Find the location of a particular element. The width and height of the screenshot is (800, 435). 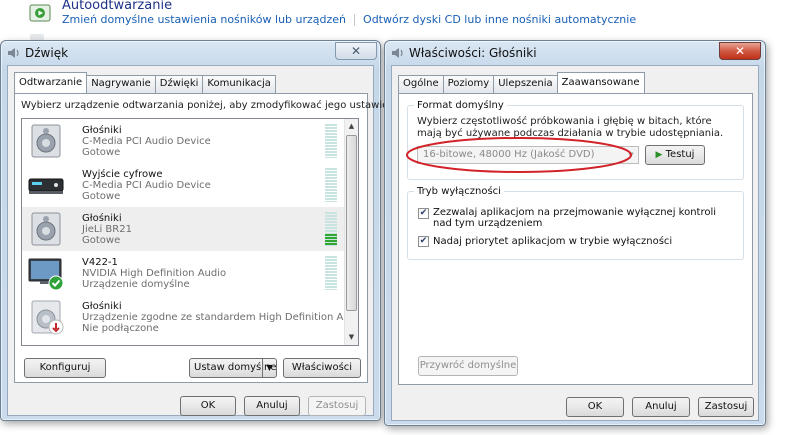

allow-exclusive-checkbox: ✔ is located at coordinates (423, 213).